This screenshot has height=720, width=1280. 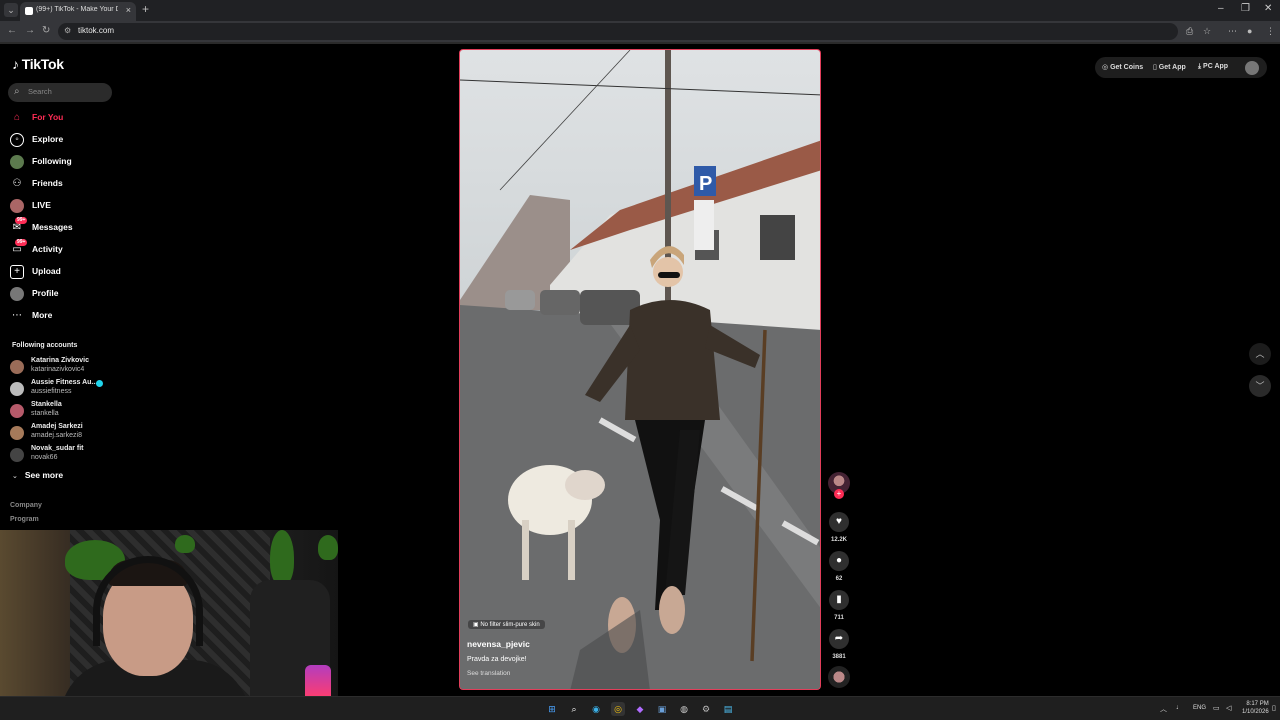 I want to click on edge-icon: ◉, so click(x=596, y=709).